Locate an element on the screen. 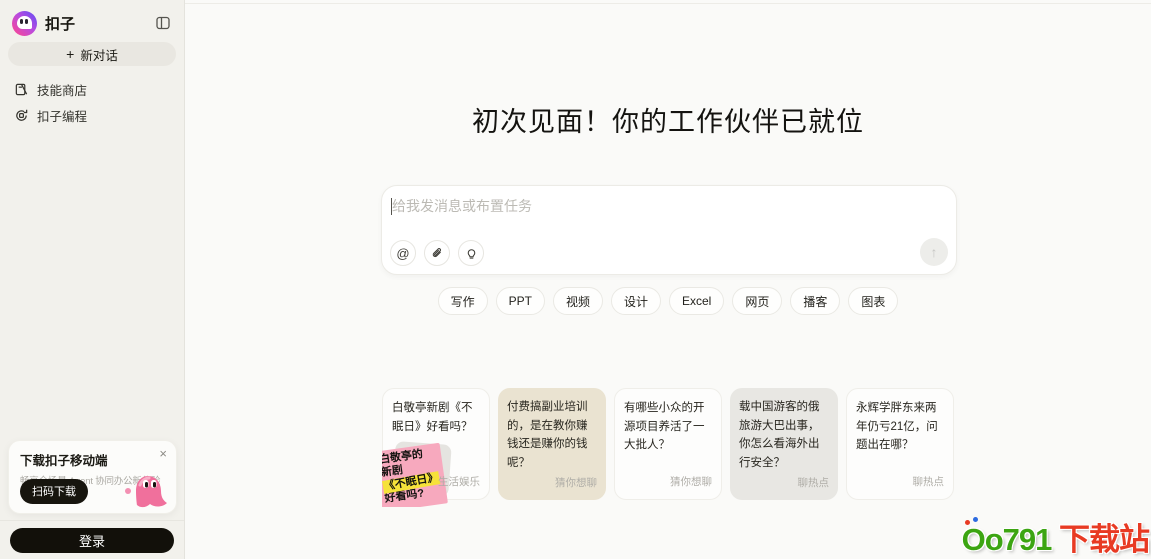 Image resolution: width=1151 pixels, height=559 pixels. blue-dot-icon is located at coordinates (975, 519).